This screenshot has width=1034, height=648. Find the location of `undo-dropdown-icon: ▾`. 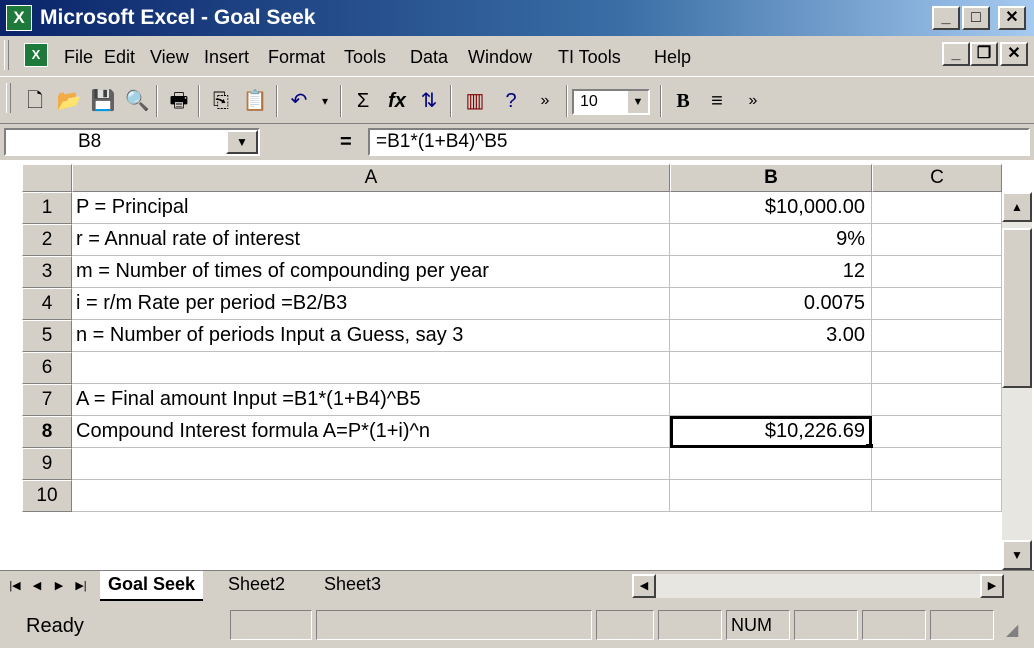

undo-dropdown-icon: ▾ is located at coordinates (325, 101).